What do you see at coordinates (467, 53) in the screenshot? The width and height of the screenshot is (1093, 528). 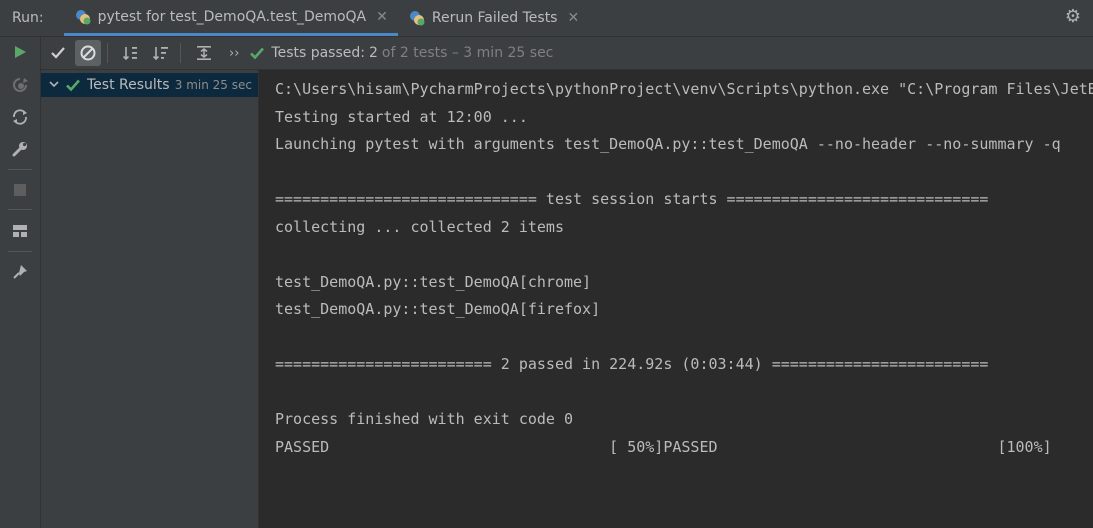 I see `status-detail: of 2 tests – 3 min 25 sec` at bounding box center [467, 53].